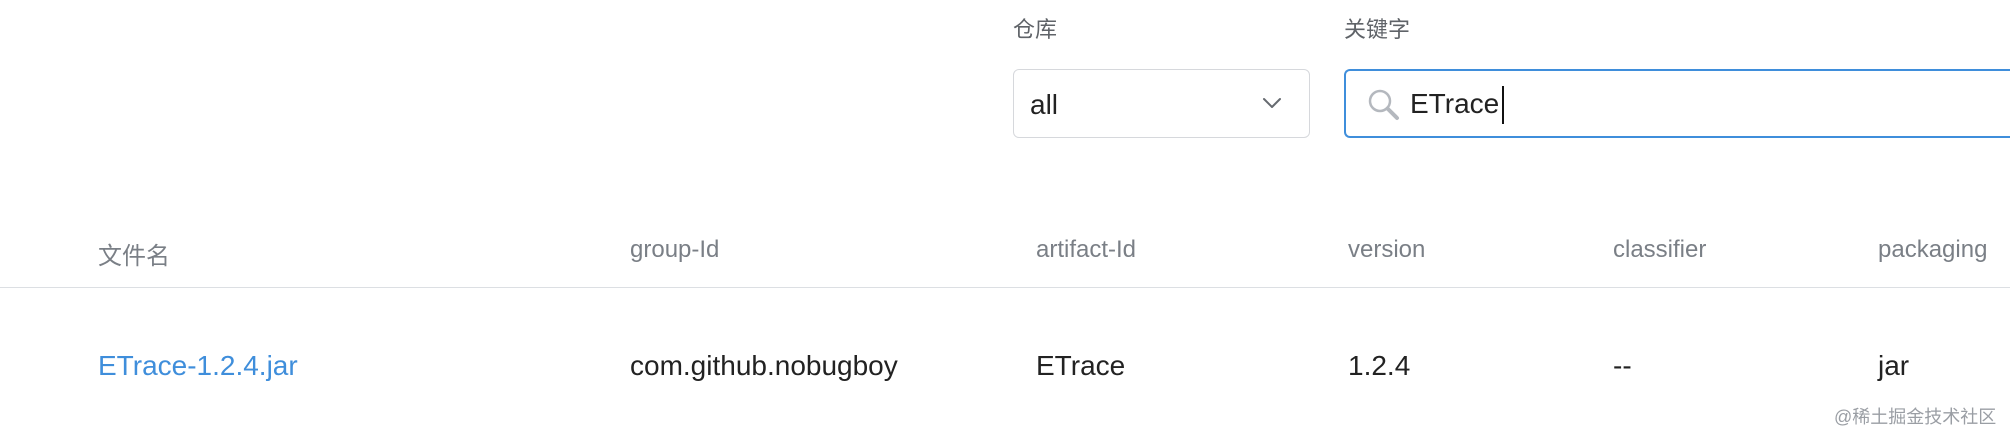 The height and width of the screenshot is (438, 2010). Describe the element at coordinates (1660, 104) in the screenshot. I see `keyword-search-input` at that location.